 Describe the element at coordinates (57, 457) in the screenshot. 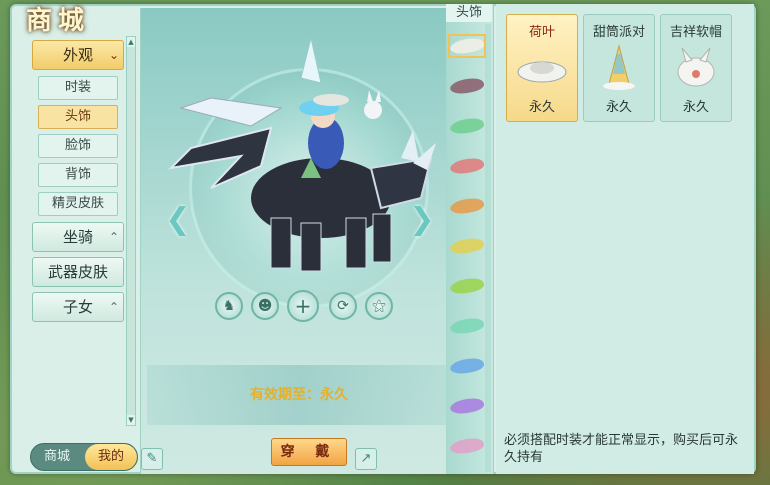

I see `tab-shop: 商城` at that location.